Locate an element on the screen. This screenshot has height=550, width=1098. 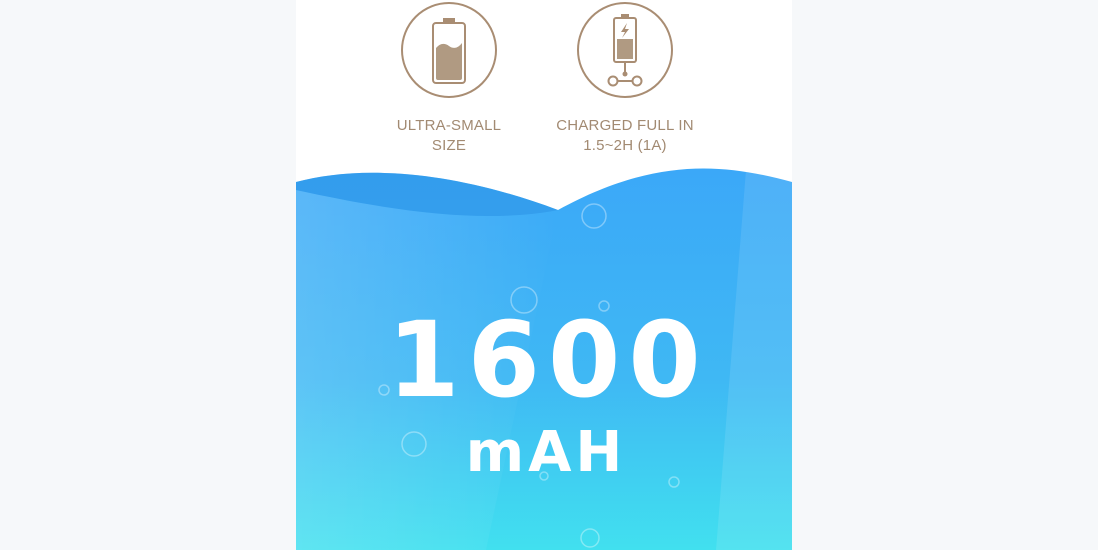
feature-ultra-small-size: ULTRA-SMALL SIZE is located at coordinates (449, 79).